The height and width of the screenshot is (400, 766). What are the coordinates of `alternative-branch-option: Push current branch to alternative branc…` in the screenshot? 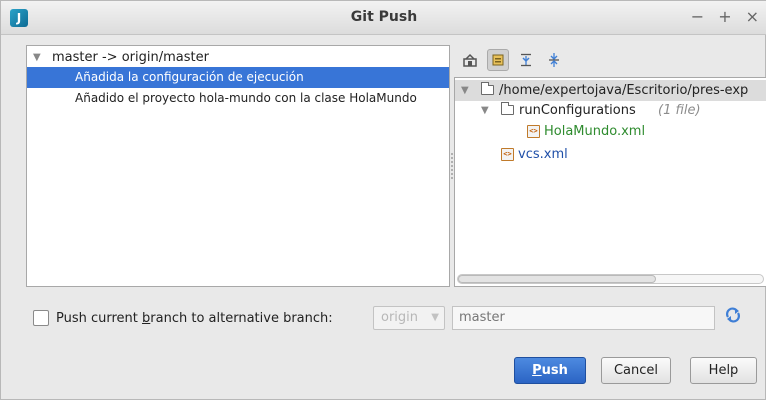 It's located at (183, 318).